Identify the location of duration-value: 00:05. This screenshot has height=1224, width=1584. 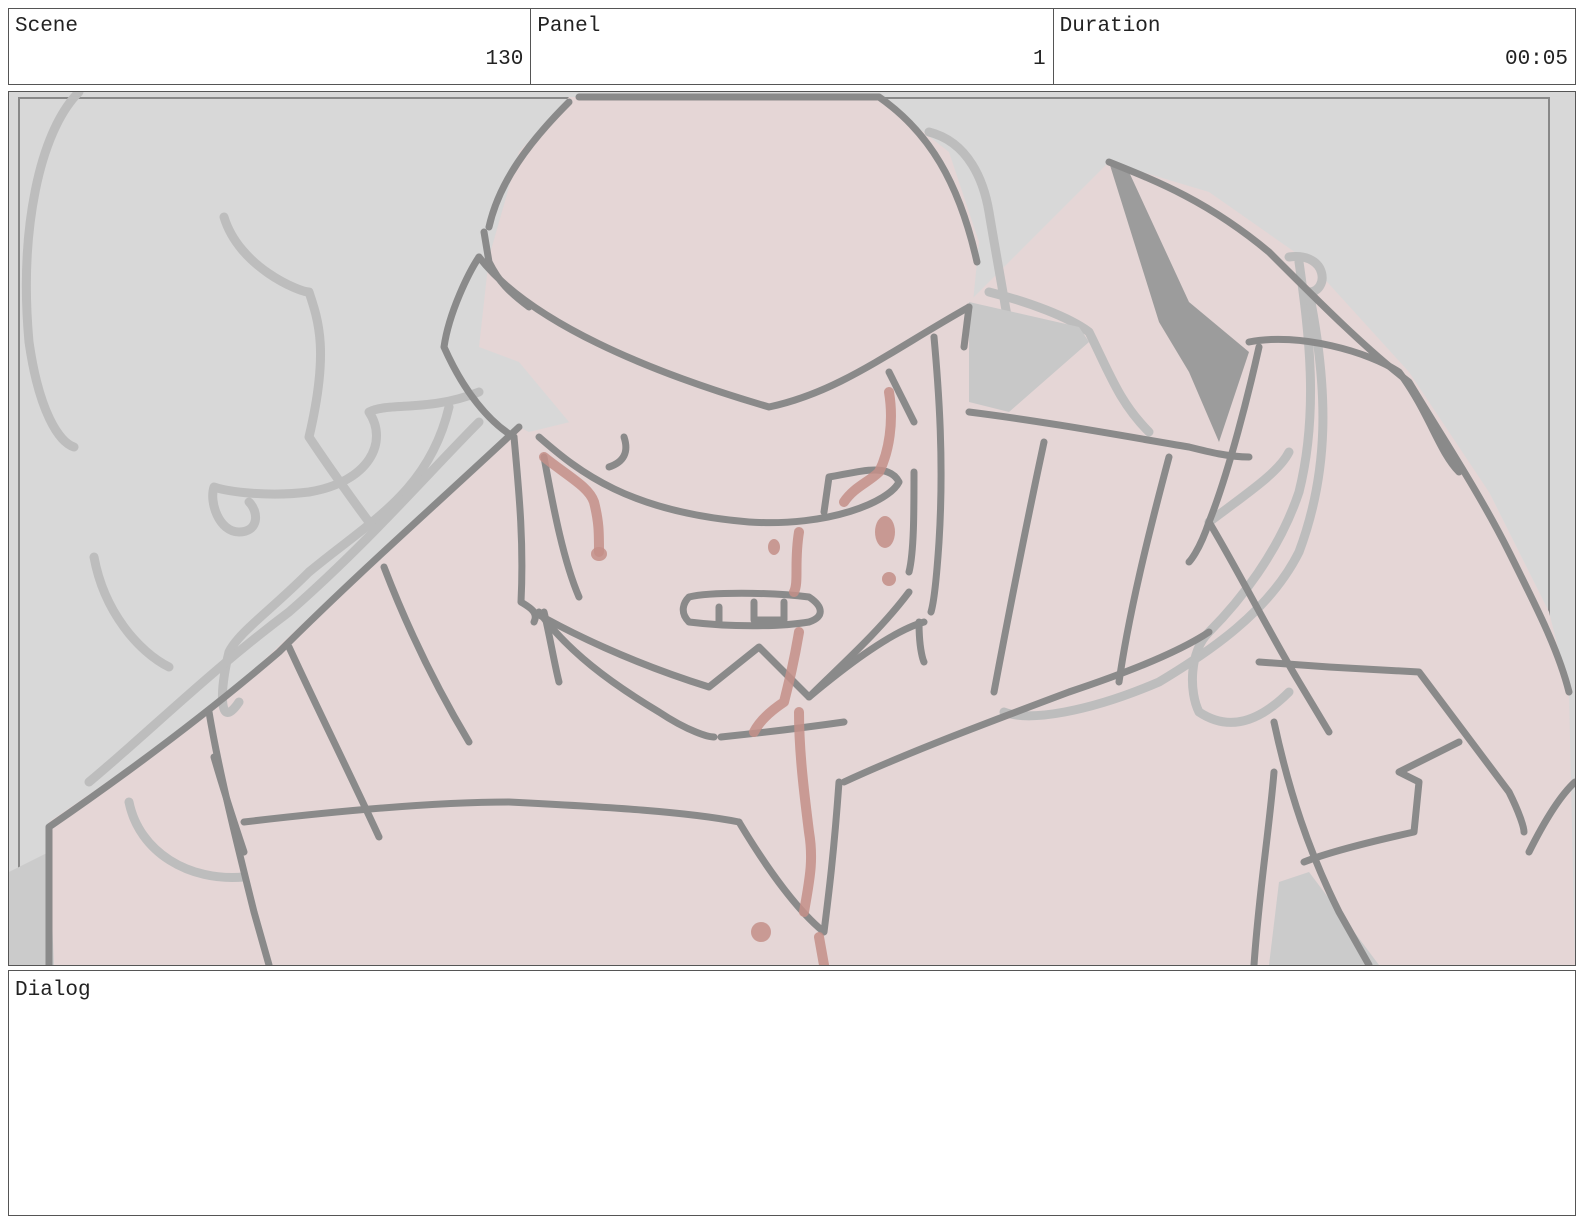
(1536, 60).